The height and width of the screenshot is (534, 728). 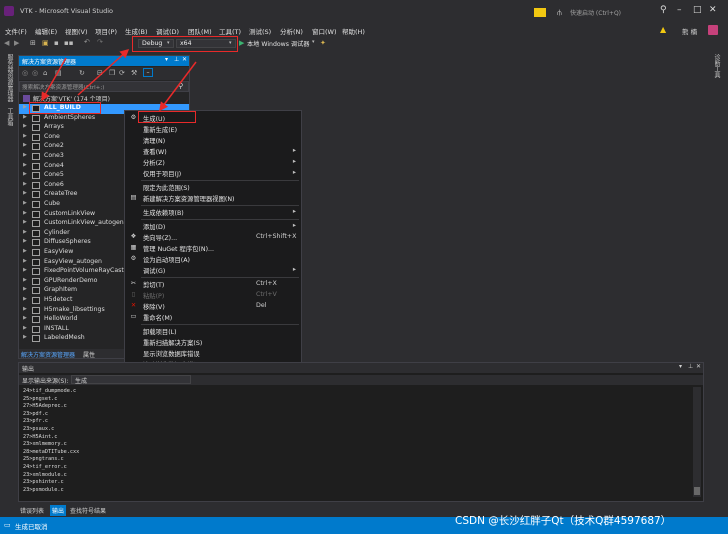 I want to click on output-line: 25>pngset.c, so click(x=40, y=398).